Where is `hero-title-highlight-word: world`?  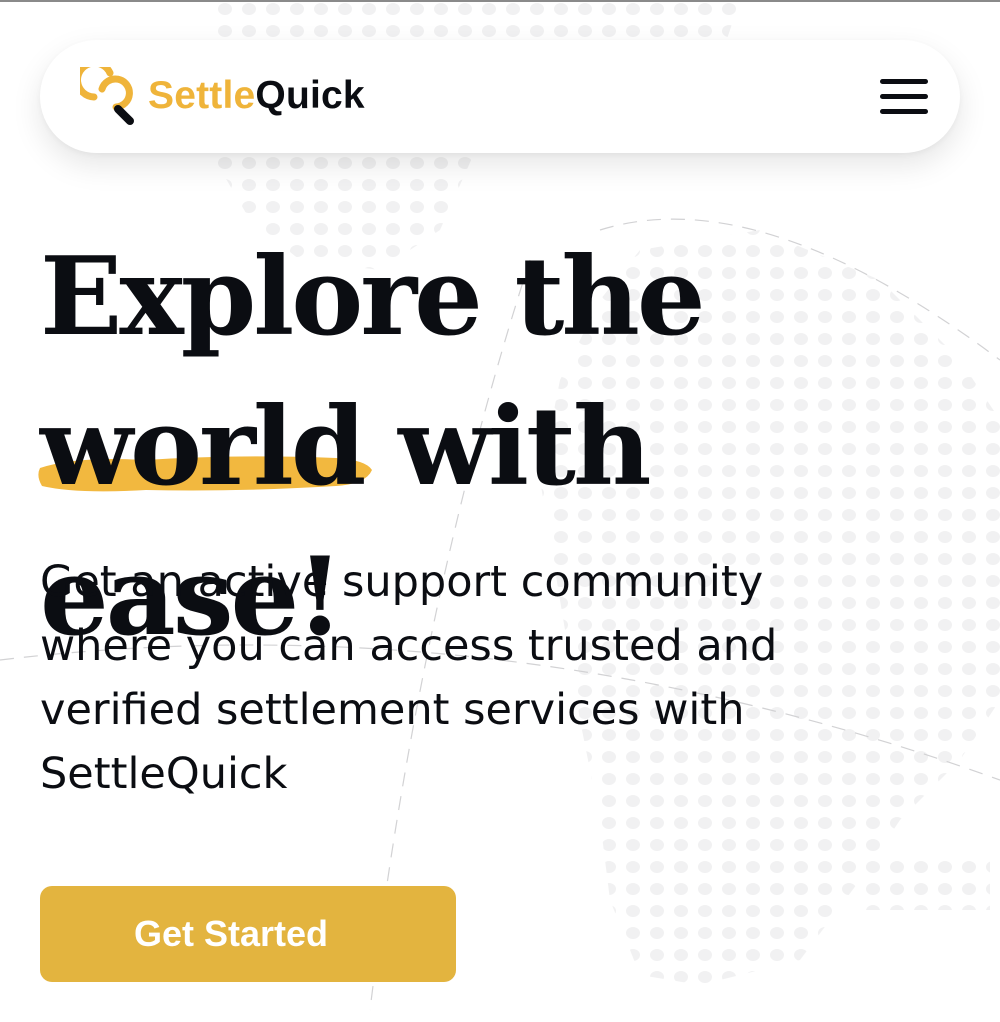 hero-title-highlight-word: world is located at coordinates (203, 447).